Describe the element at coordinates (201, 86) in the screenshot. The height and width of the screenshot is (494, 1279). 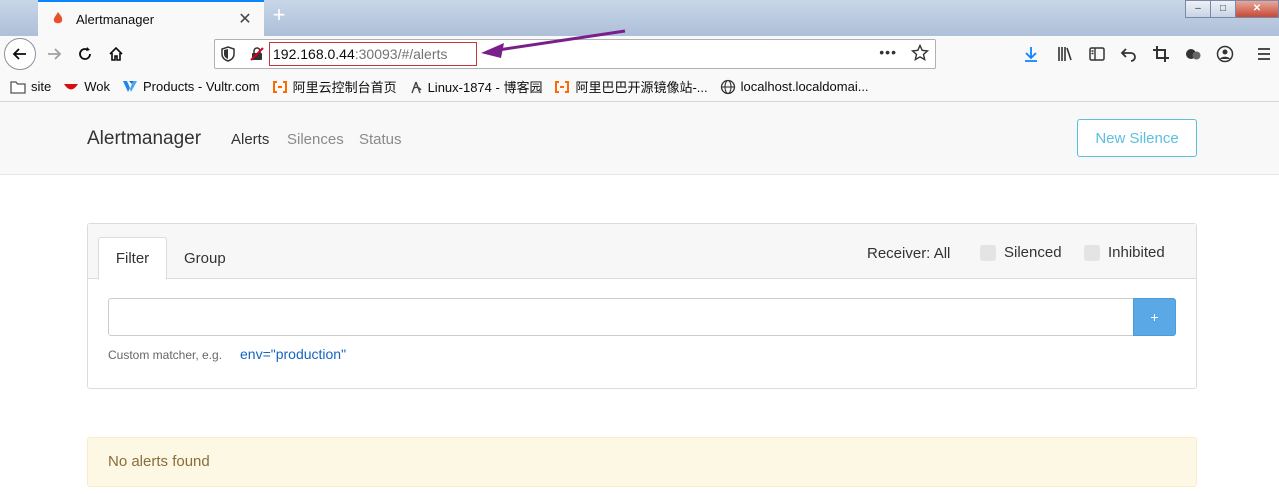
I see `bookmark-label: Products - Vultr.com` at that location.